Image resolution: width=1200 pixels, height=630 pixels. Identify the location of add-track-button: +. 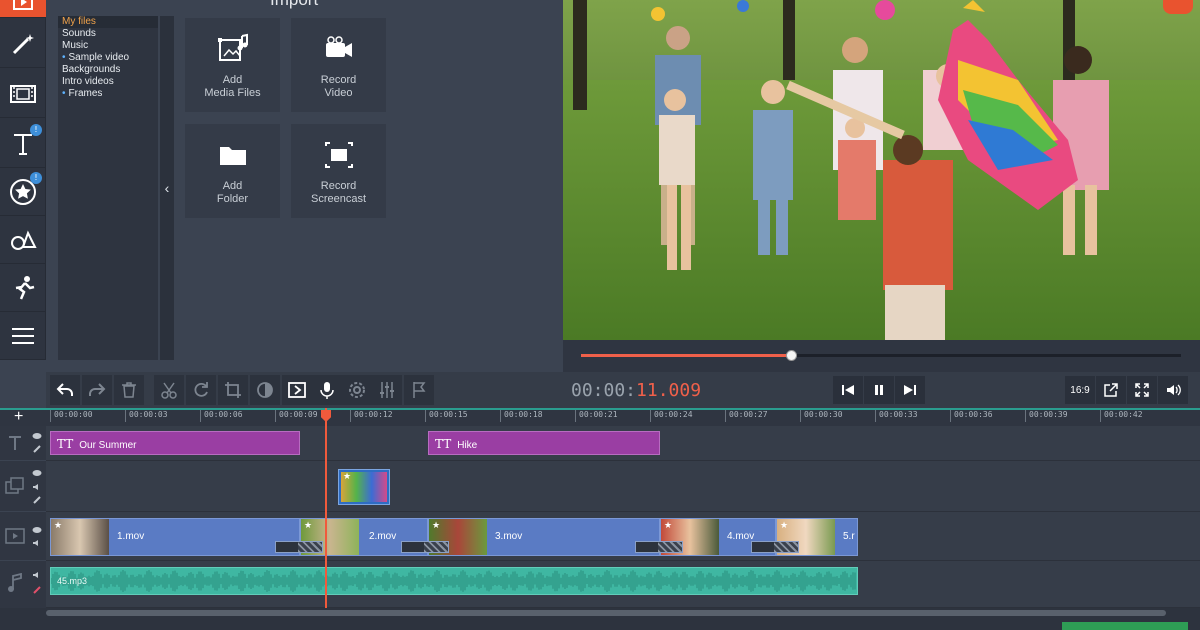
(18, 417).